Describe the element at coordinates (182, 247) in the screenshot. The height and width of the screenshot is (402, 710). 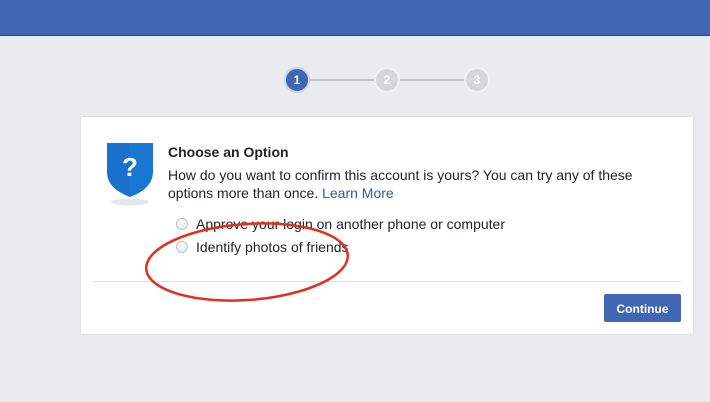
I see `radio-identify-photos` at that location.